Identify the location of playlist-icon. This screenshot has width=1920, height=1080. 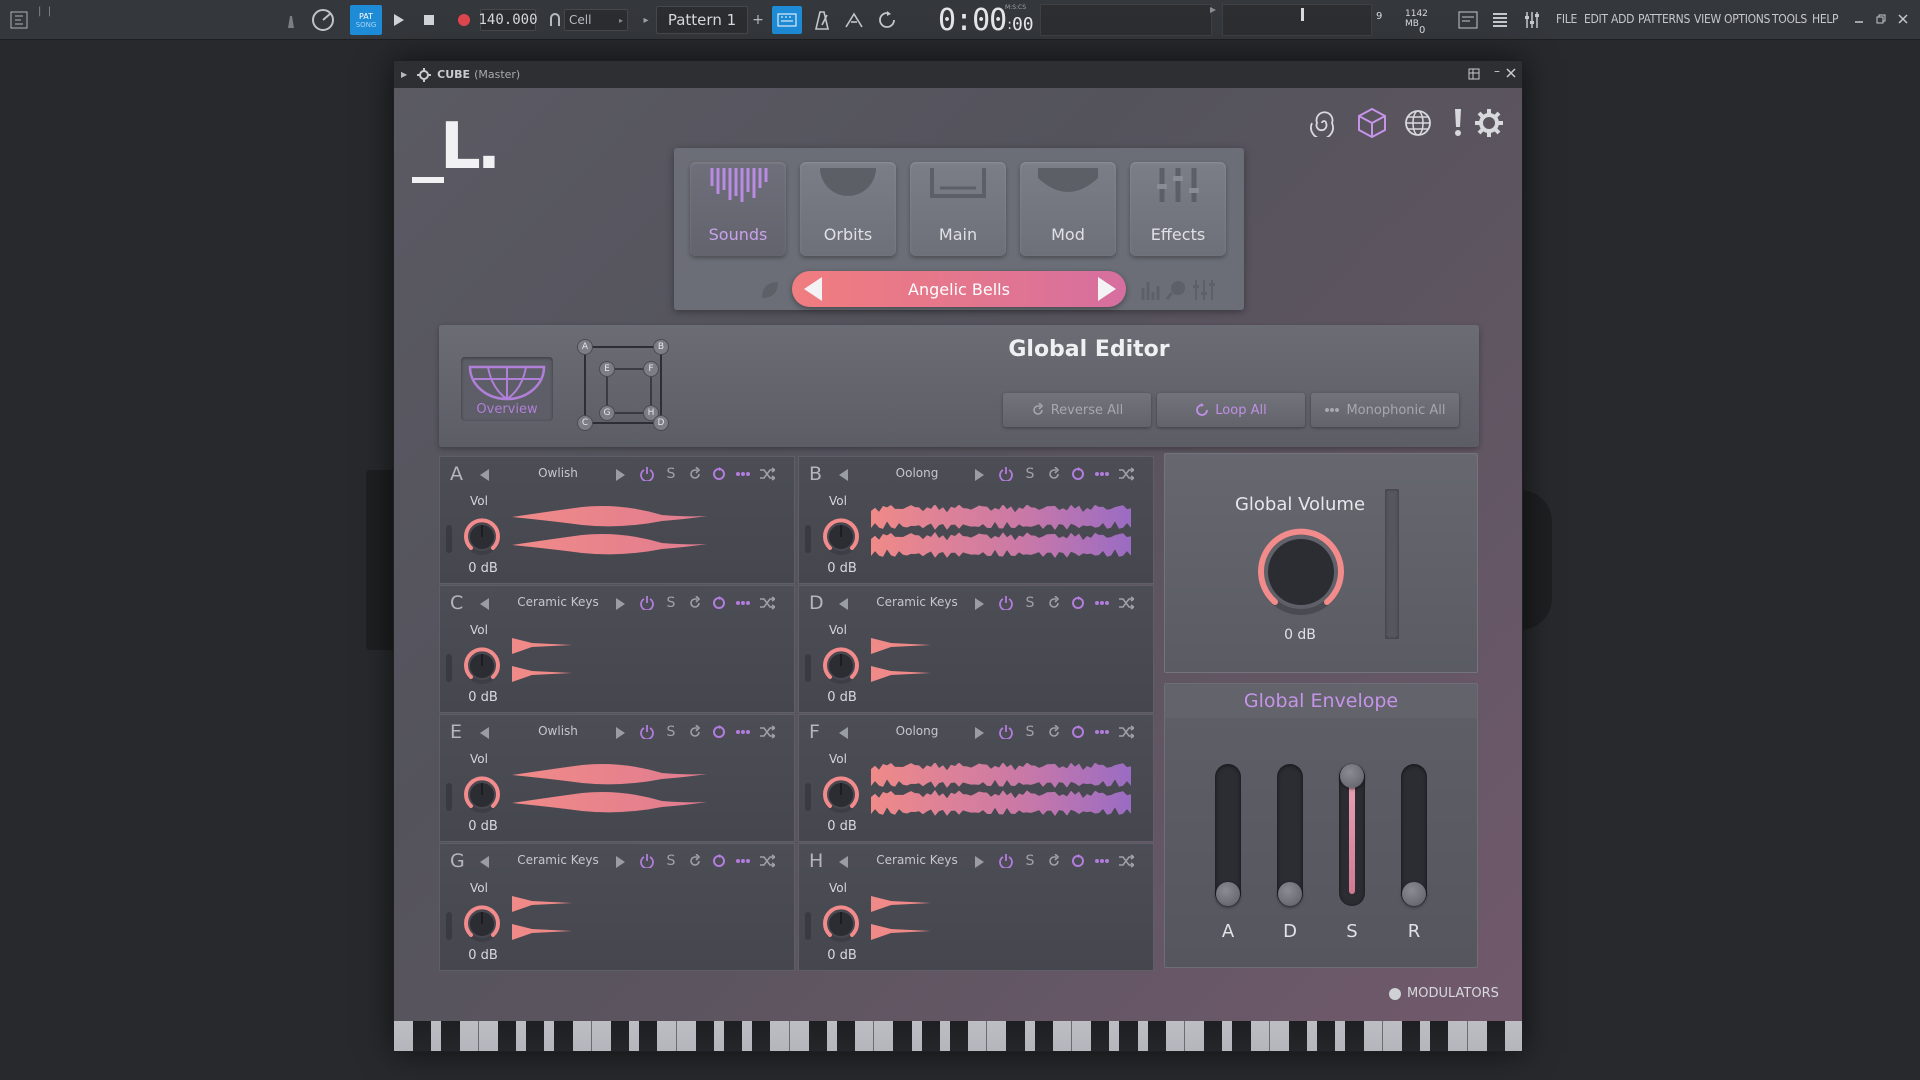
(1468, 20).